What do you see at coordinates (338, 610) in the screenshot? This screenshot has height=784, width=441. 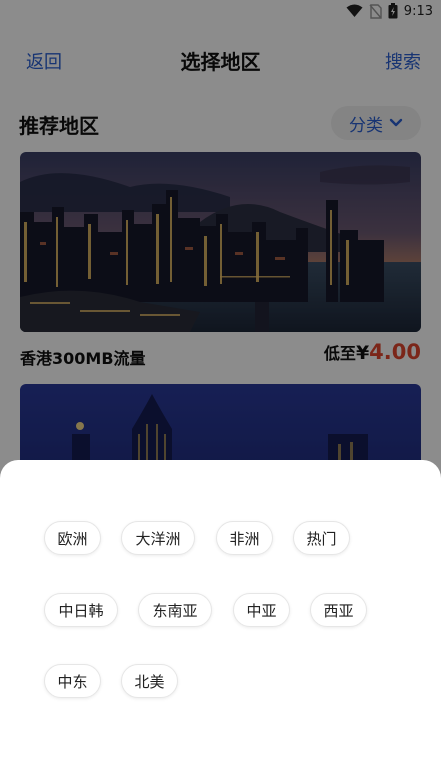 I see `chip-west-asia: 西亚` at bounding box center [338, 610].